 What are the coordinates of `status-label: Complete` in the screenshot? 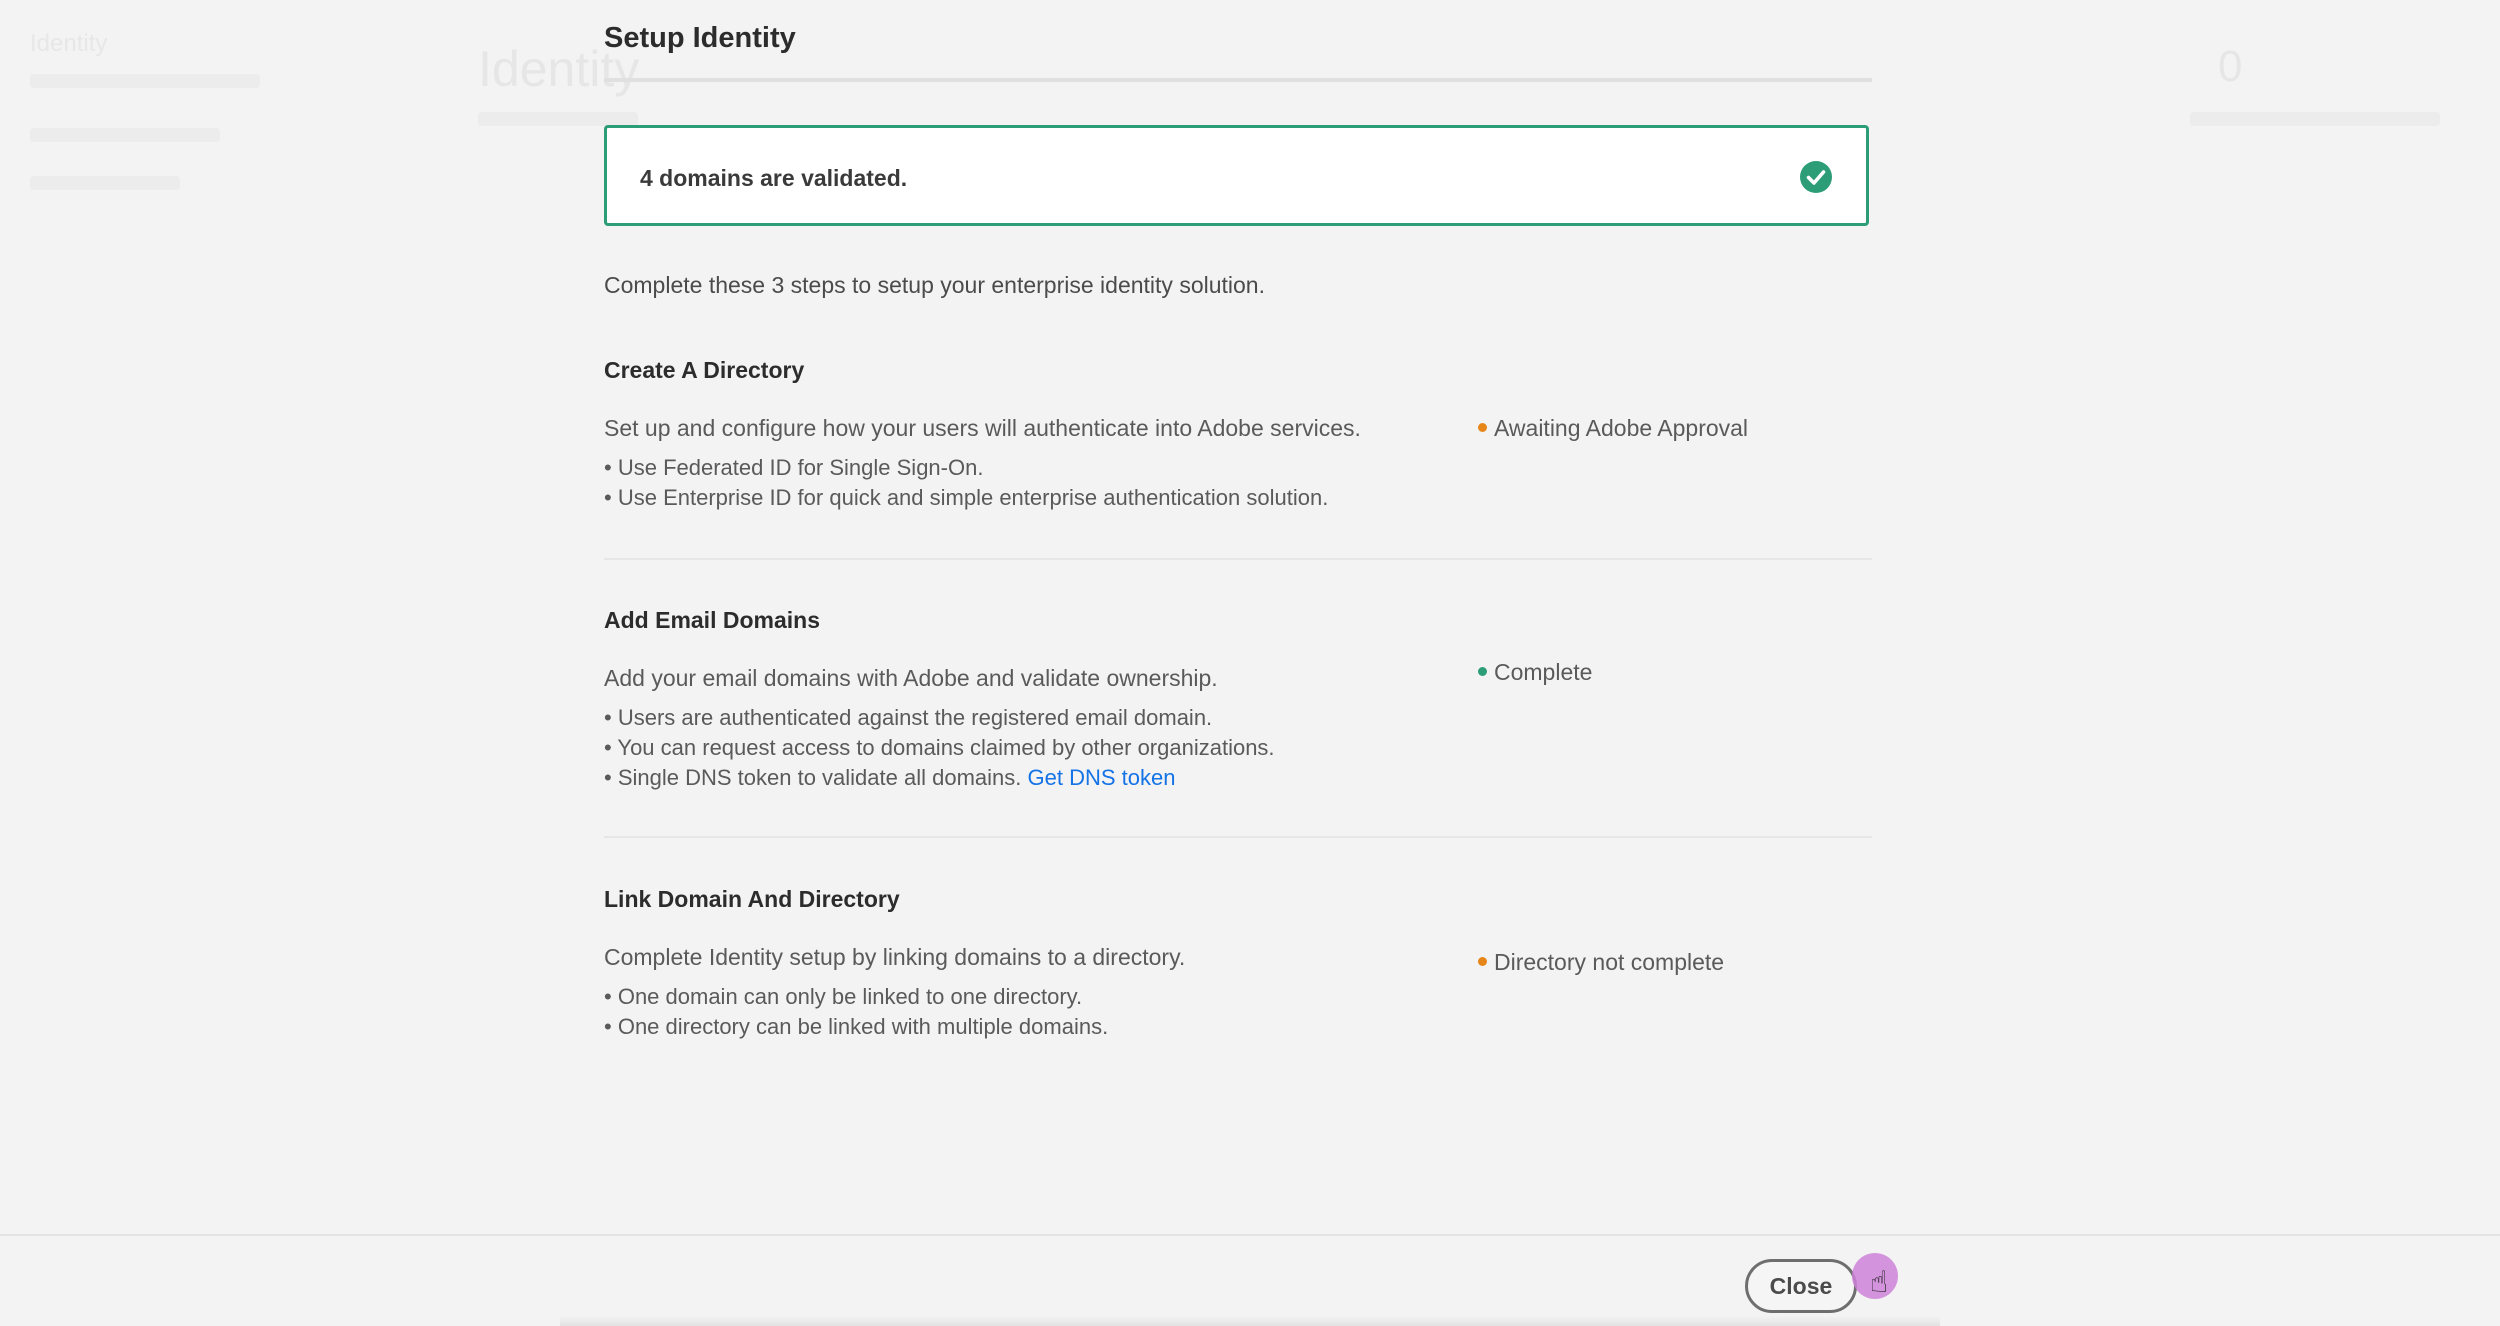 It's located at (1543, 672).